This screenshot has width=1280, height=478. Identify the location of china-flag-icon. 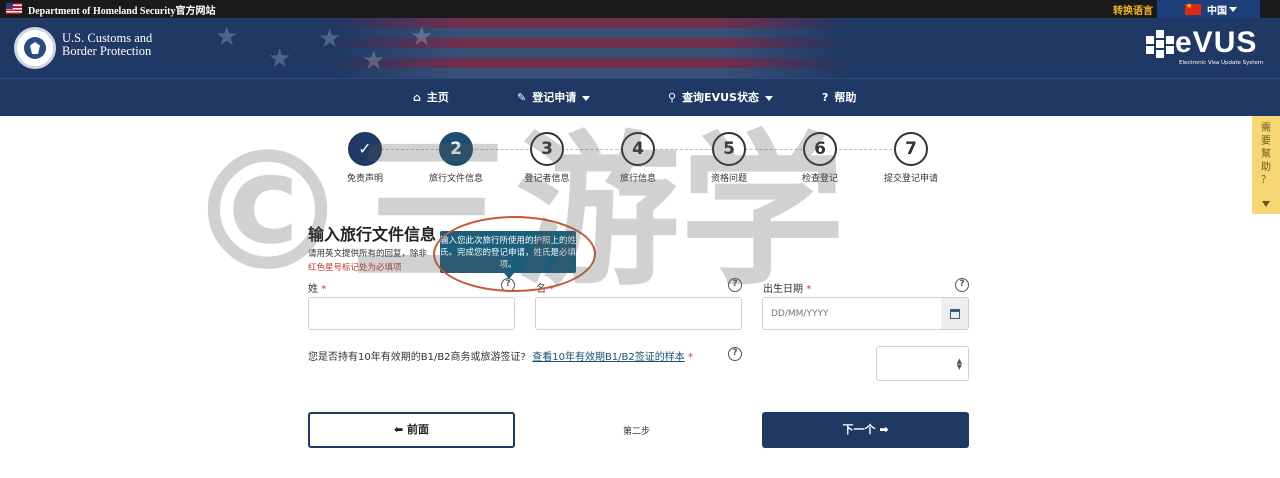
(1193, 8).